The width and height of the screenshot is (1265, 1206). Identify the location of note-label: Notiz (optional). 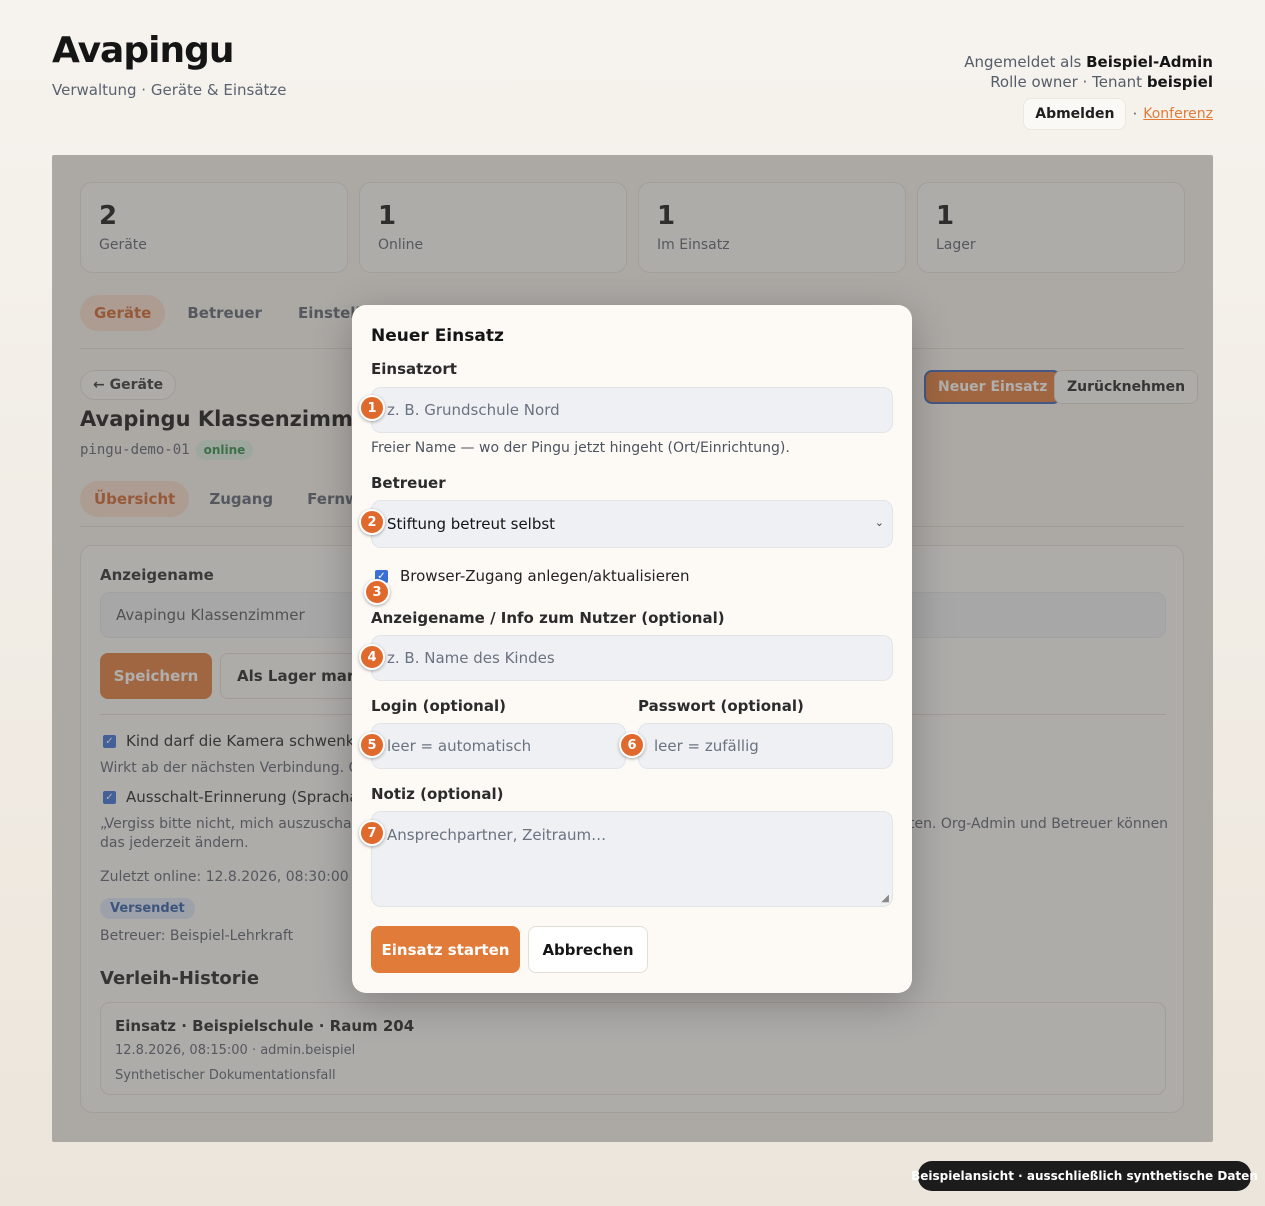
(437, 794).